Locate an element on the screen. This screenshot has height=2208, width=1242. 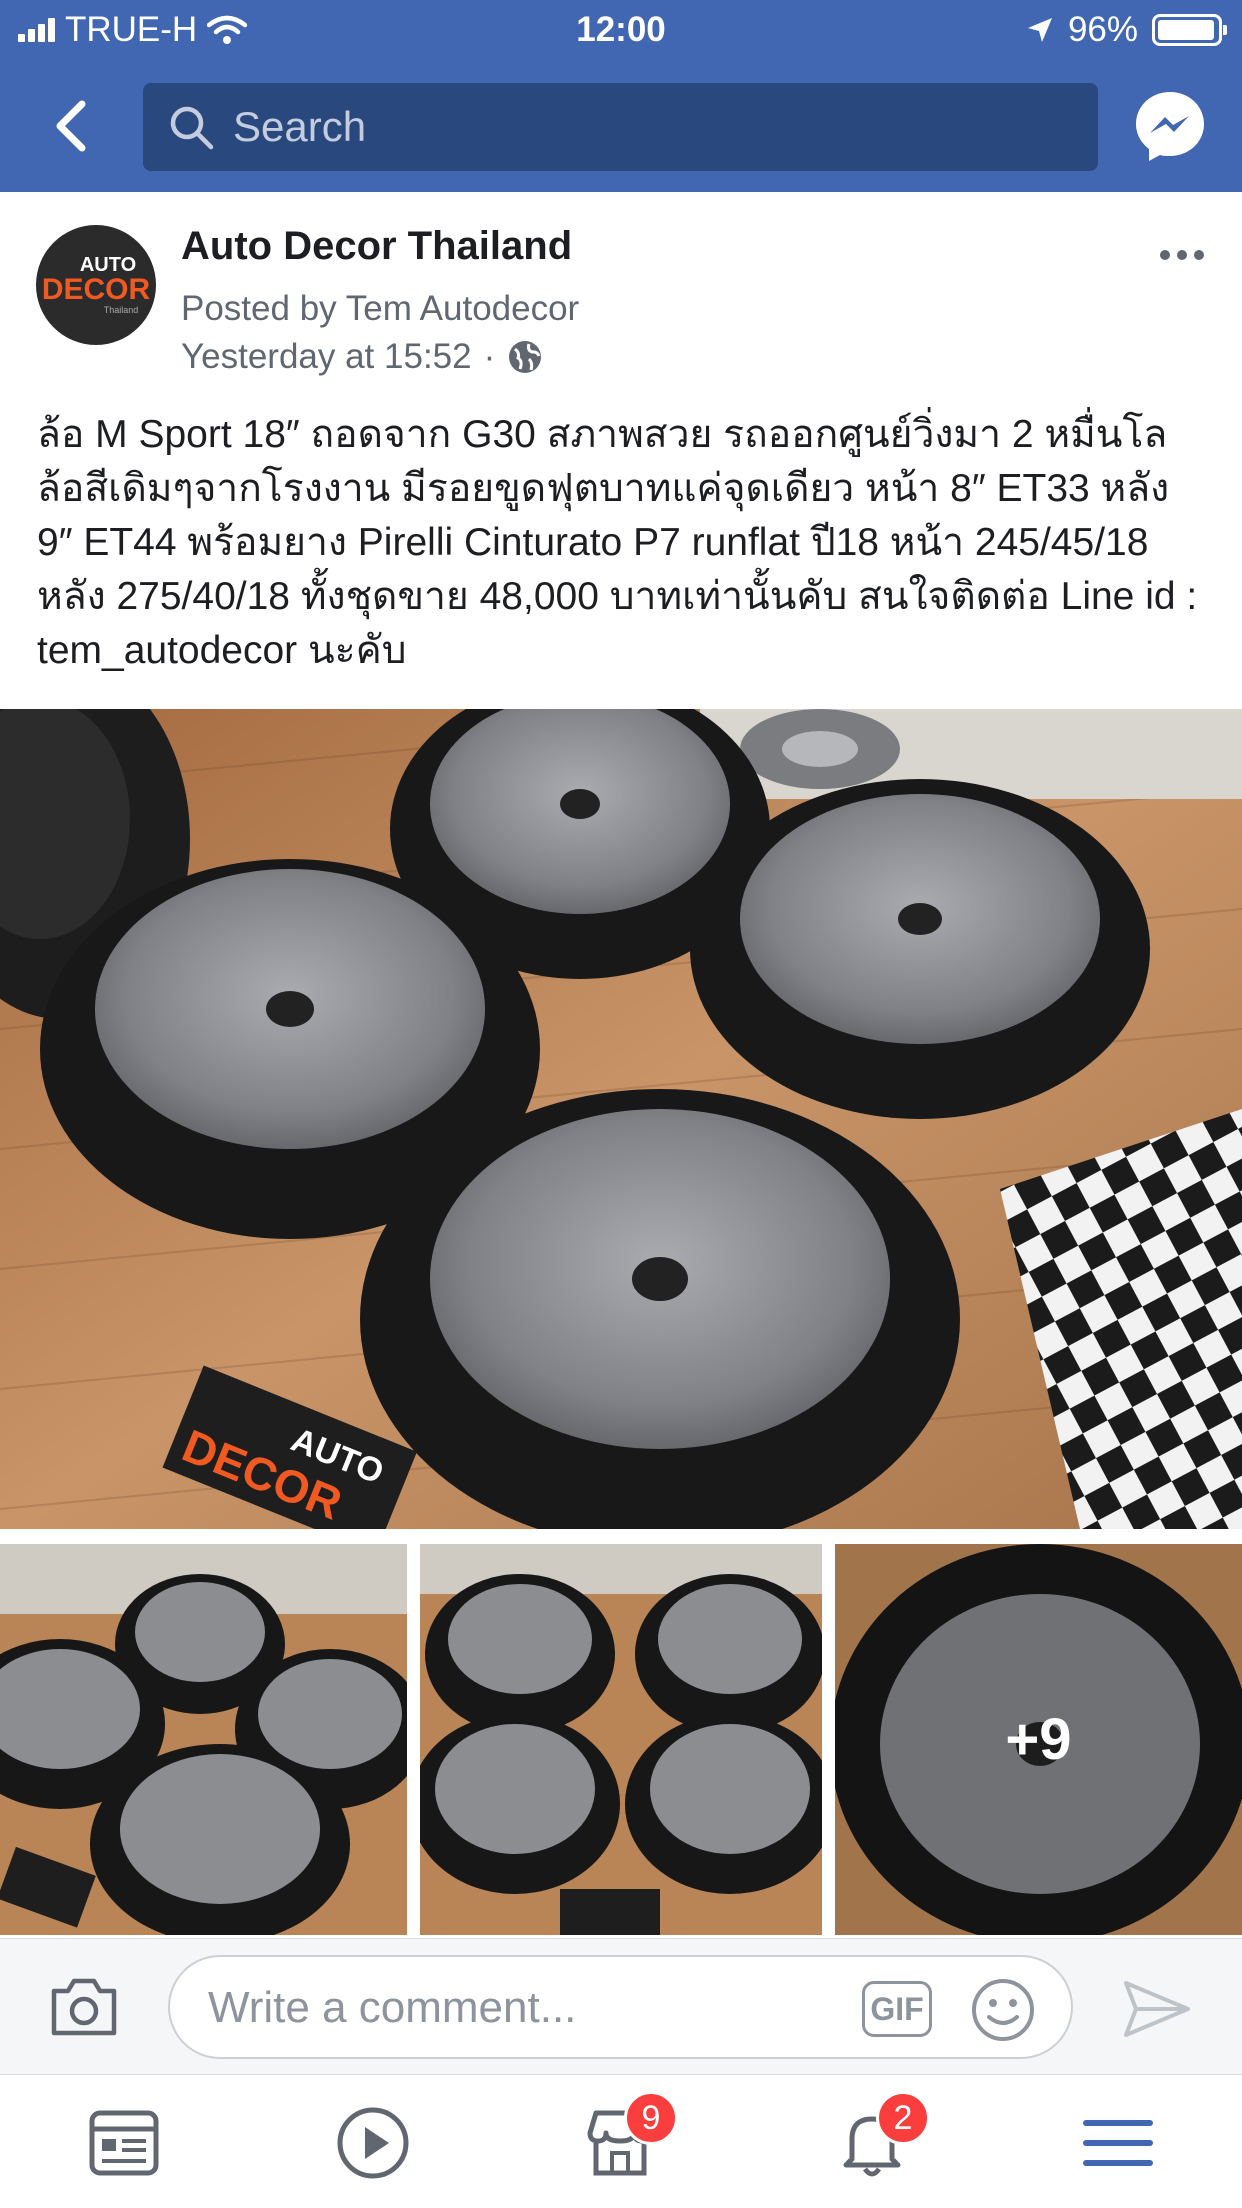
post-timestamp: Yesterday at 15:52 · is located at coordinates (362, 357).